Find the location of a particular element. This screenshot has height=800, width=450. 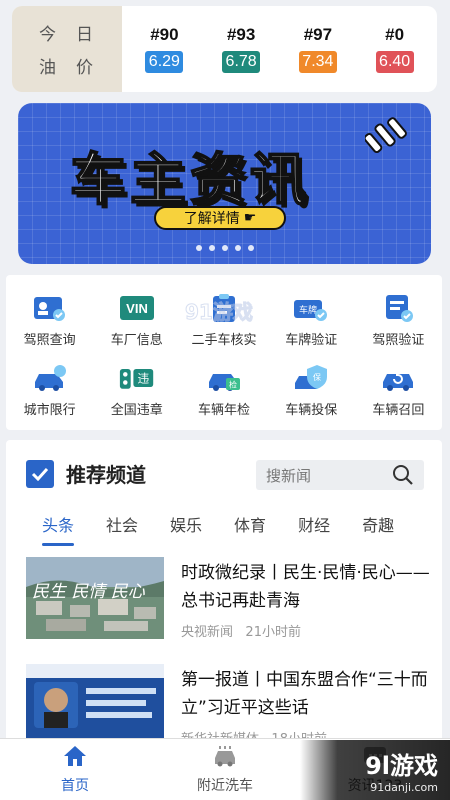

watermark-corner-text: 9l游戏 is located at coordinates (401, 766).